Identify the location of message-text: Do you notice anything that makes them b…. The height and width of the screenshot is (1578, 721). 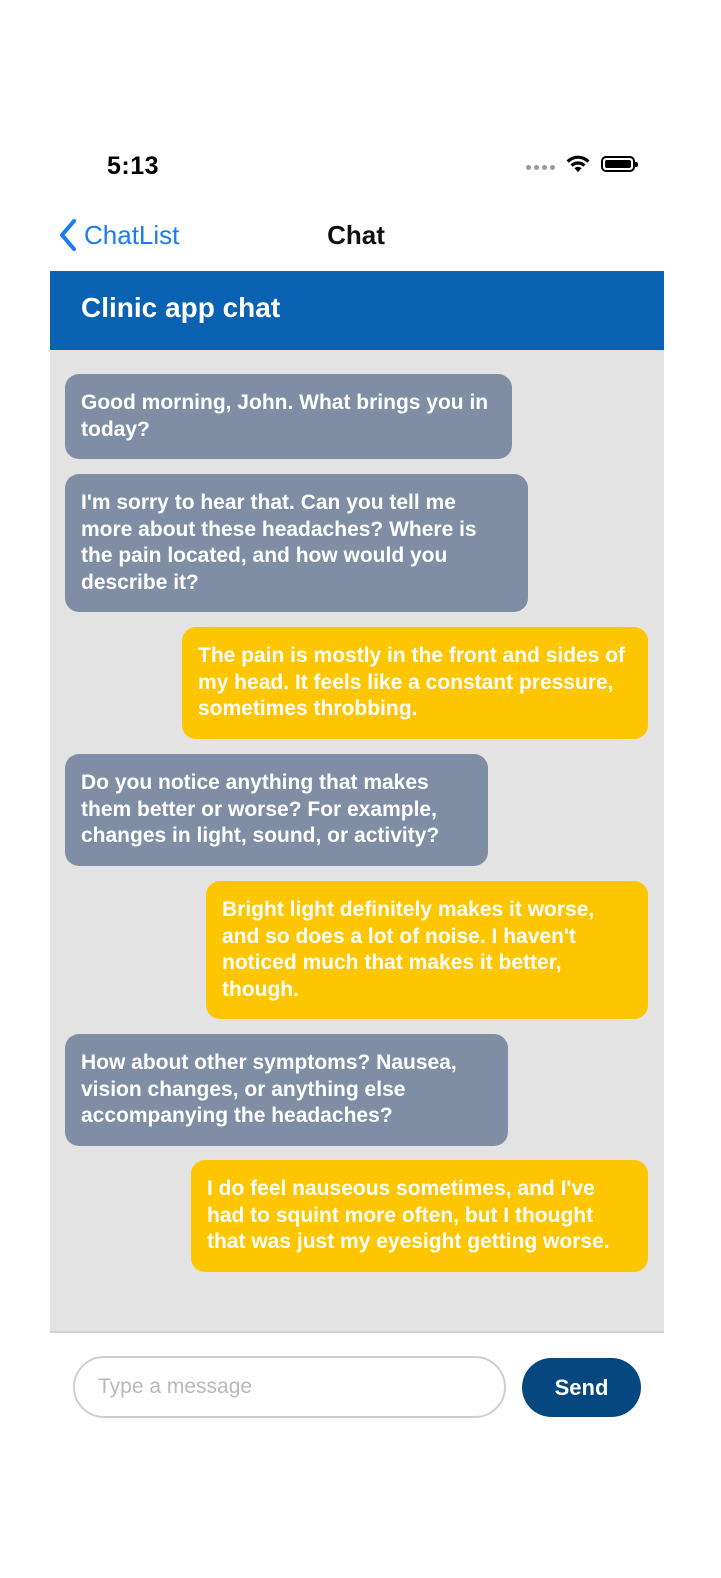
(260, 809).